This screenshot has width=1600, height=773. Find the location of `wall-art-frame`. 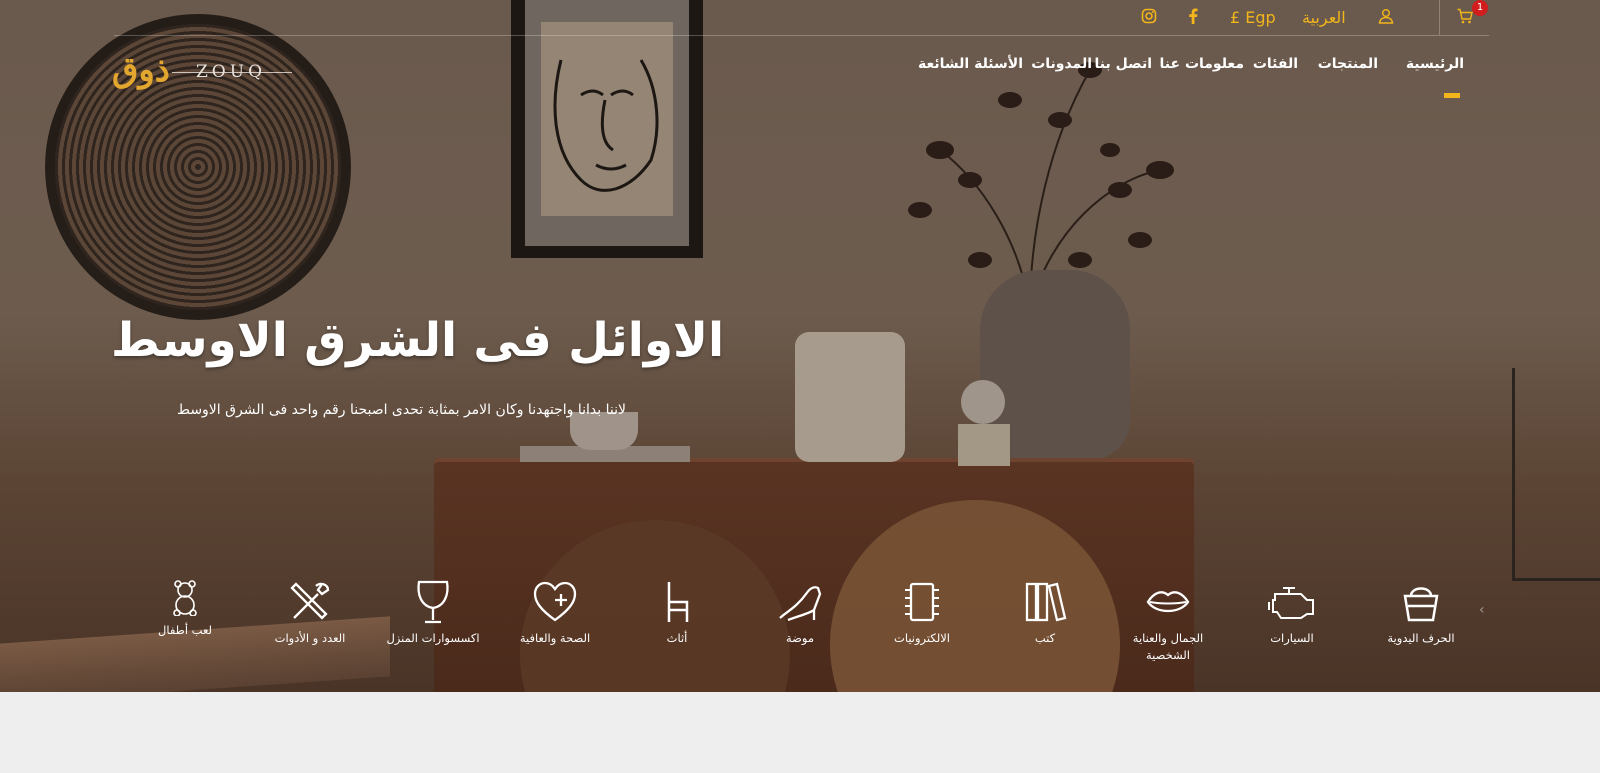

wall-art-frame is located at coordinates (607, 129).